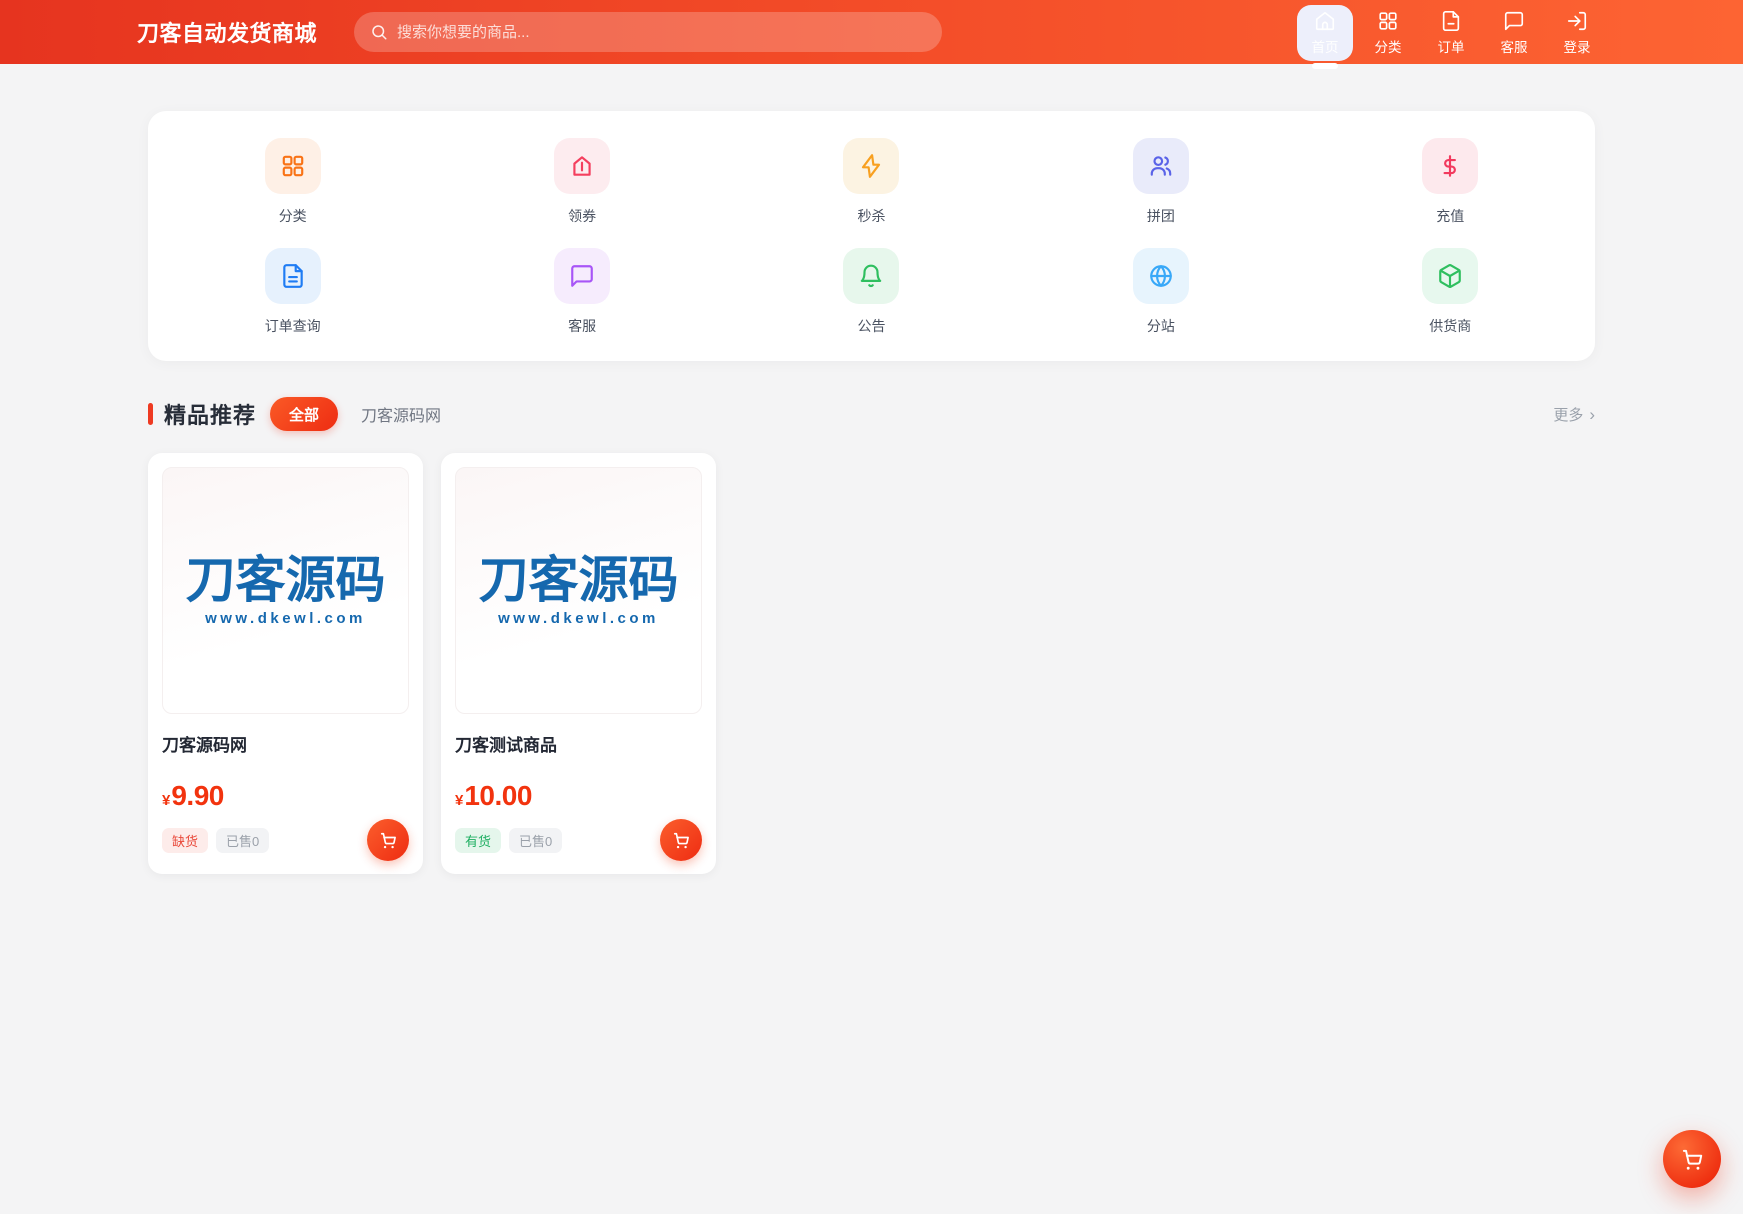 This screenshot has width=1743, height=1214. Describe the element at coordinates (1451, 20) in the screenshot. I see `file-icon` at that location.